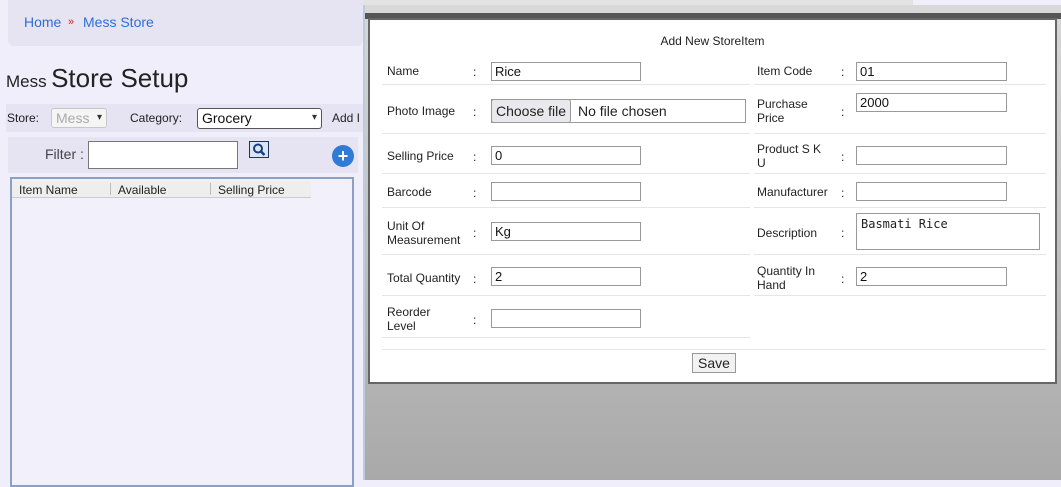 The width and height of the screenshot is (1061, 487). Describe the element at coordinates (566, 71) in the screenshot. I see `name-field: Rice` at that location.